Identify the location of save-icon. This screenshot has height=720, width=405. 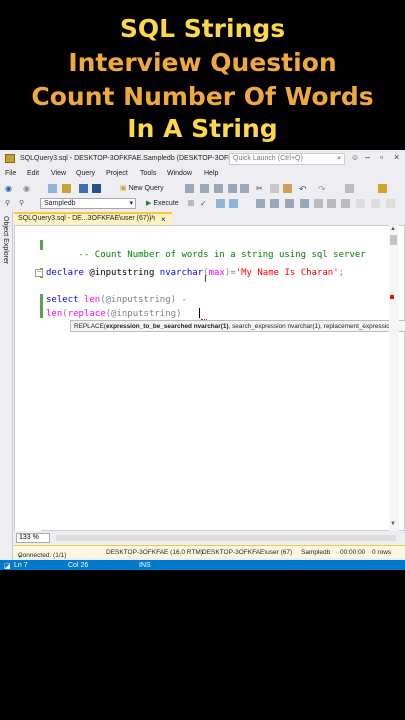
(83, 188).